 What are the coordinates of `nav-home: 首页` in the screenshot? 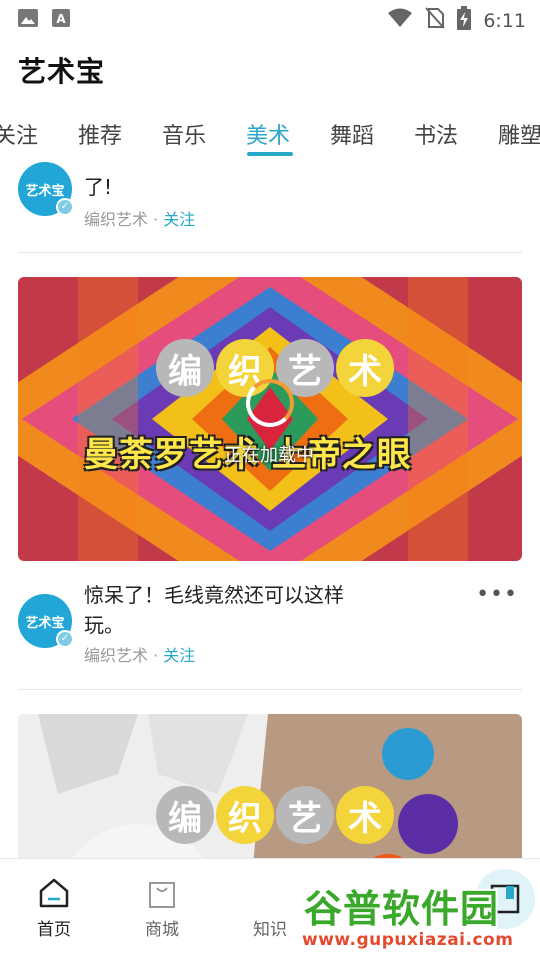 It's located at (54, 908).